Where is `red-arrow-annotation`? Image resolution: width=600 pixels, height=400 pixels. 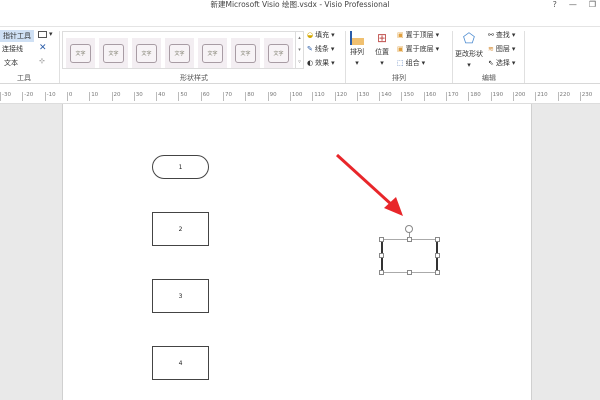 red-arrow-annotation is located at coordinates (369, 184).